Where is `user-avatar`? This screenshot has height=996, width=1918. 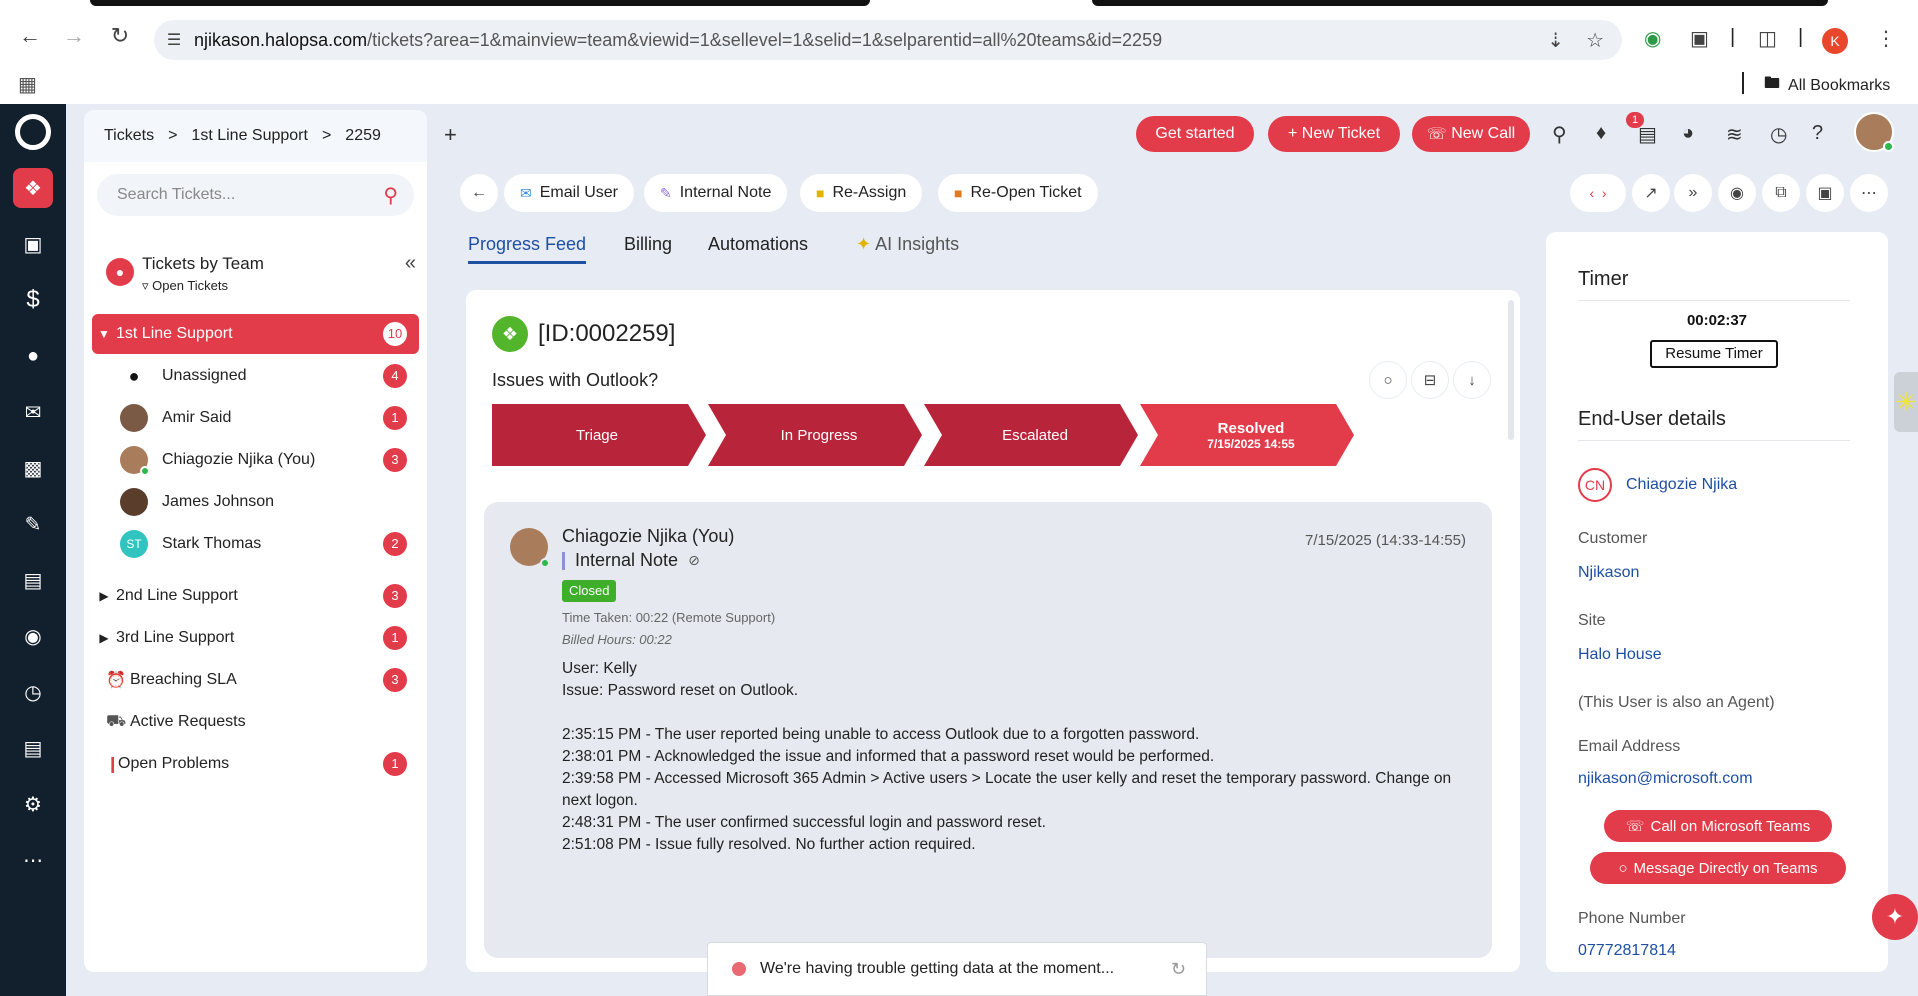
user-avatar is located at coordinates (1874, 132).